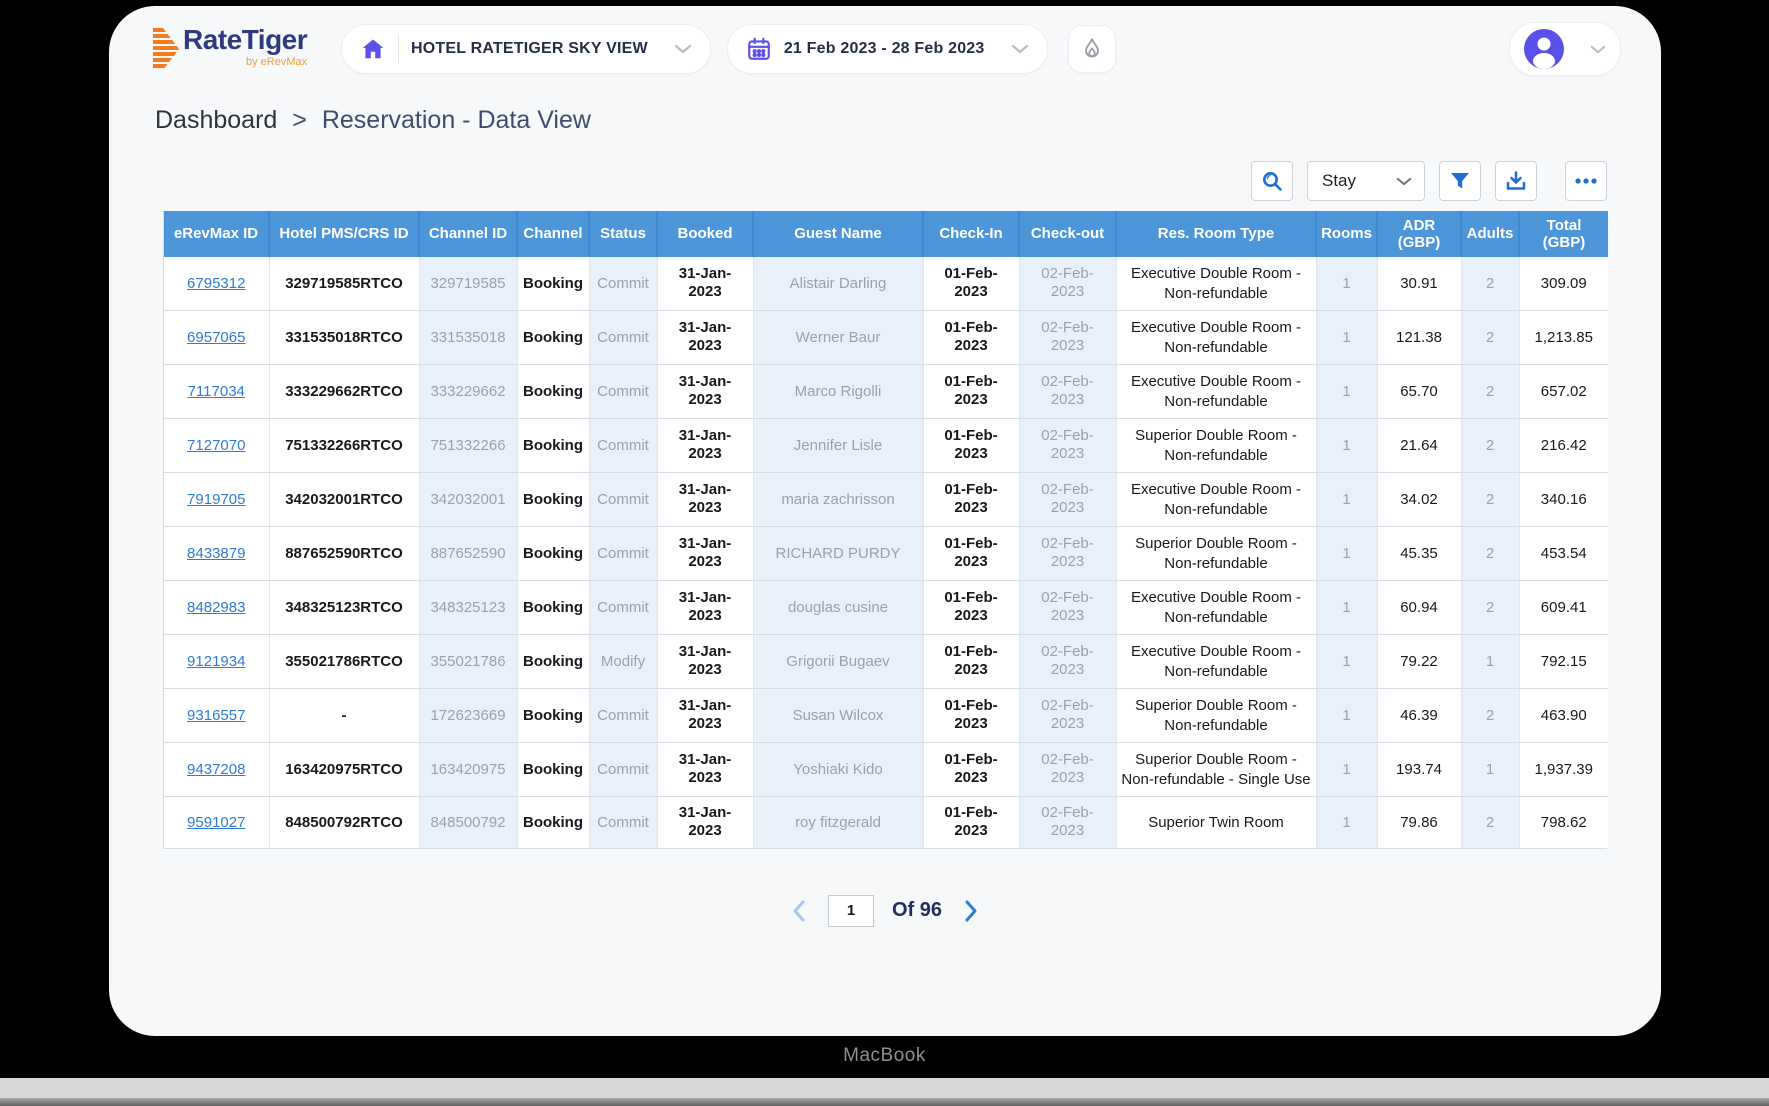 This screenshot has width=1769, height=1106. I want to click on cell-total-gbp: 463.90, so click(1563, 715).